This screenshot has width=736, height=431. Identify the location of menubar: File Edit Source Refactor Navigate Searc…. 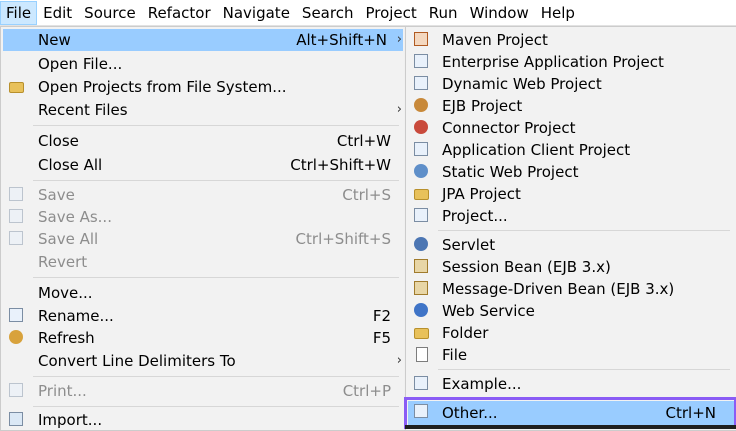
(368, 13).